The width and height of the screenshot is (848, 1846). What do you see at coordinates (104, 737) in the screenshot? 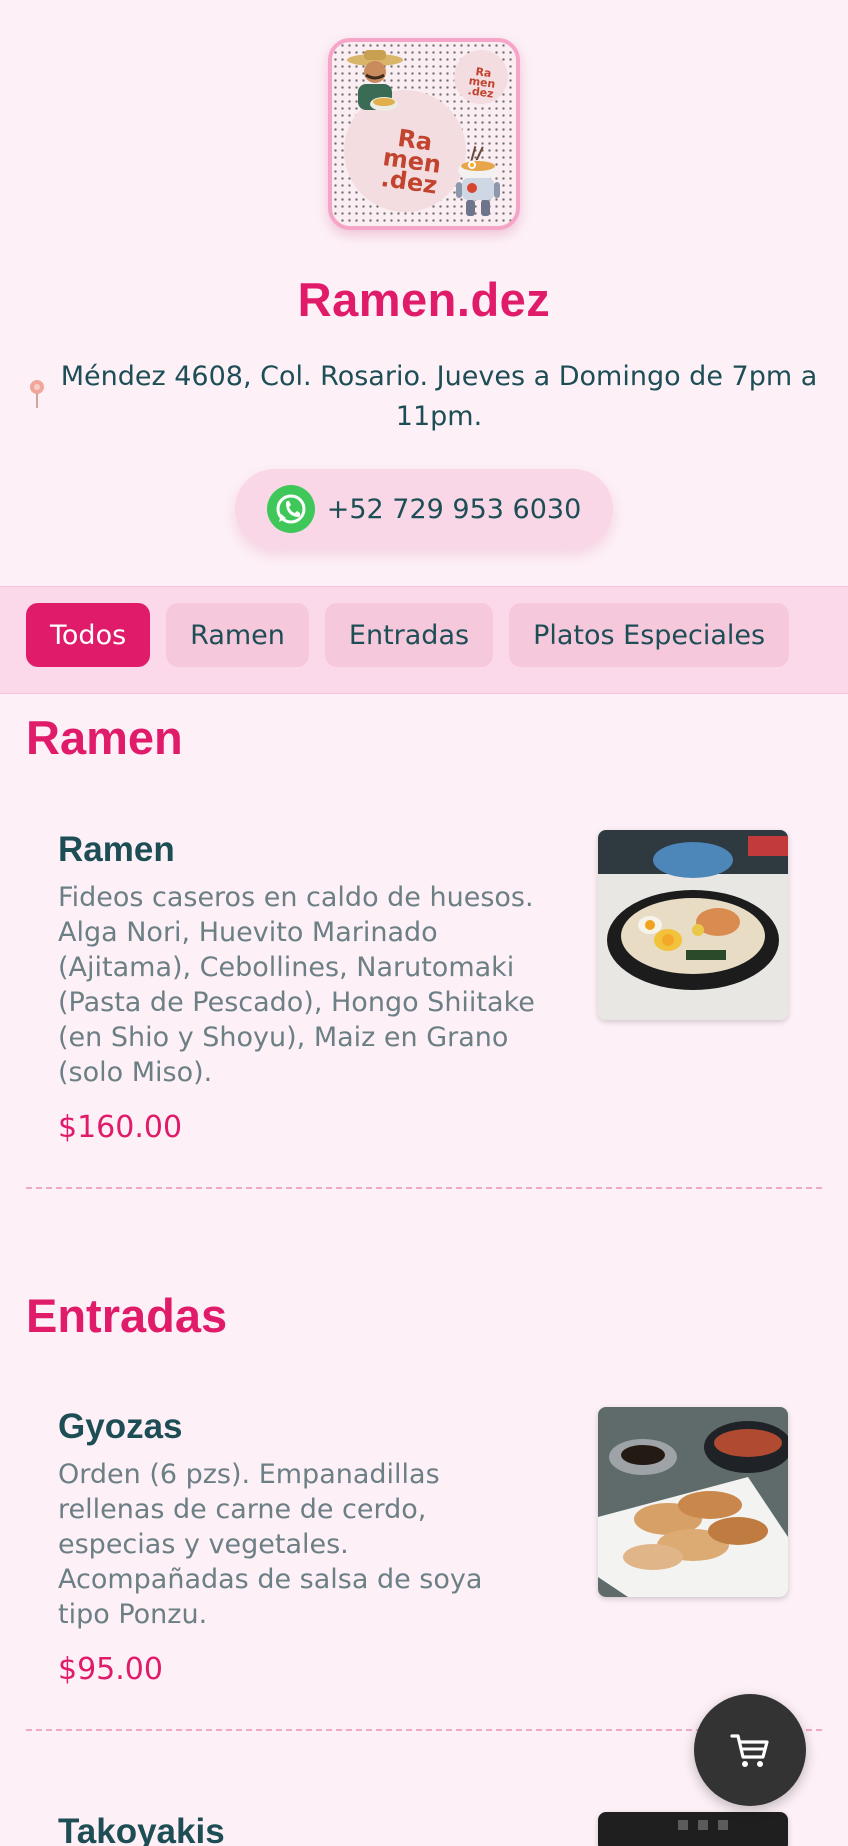
I see `section-title-ramen: Ramen` at bounding box center [104, 737].